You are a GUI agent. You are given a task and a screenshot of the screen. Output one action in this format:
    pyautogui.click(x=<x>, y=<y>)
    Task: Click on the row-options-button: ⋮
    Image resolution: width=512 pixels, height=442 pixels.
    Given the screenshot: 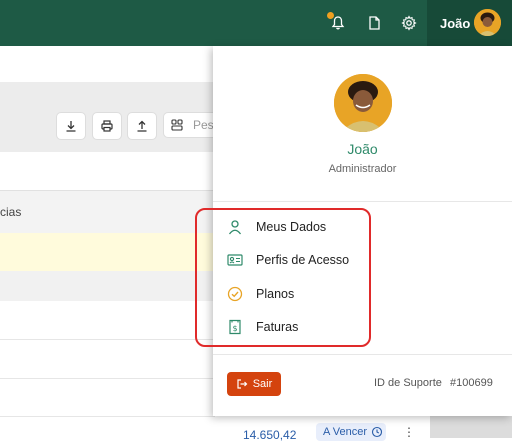 What is the action you would take?
    pyautogui.click(x=409, y=432)
    